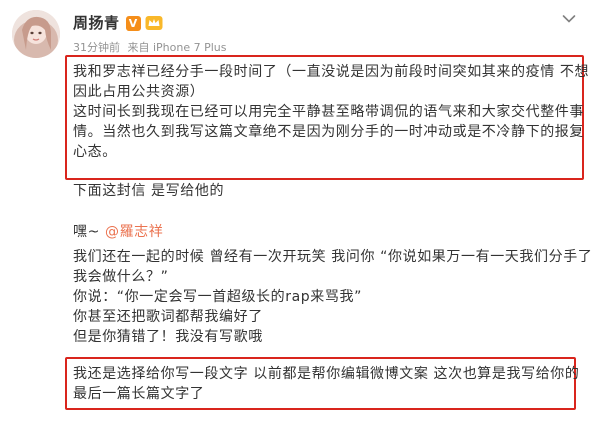 The image size is (591, 427). Describe the element at coordinates (331, 72) in the screenshot. I see `text-line: 我和罗志祥已经分手一段时间了（一直没说是因为前段时间突如其来的疫情 不想` at that location.